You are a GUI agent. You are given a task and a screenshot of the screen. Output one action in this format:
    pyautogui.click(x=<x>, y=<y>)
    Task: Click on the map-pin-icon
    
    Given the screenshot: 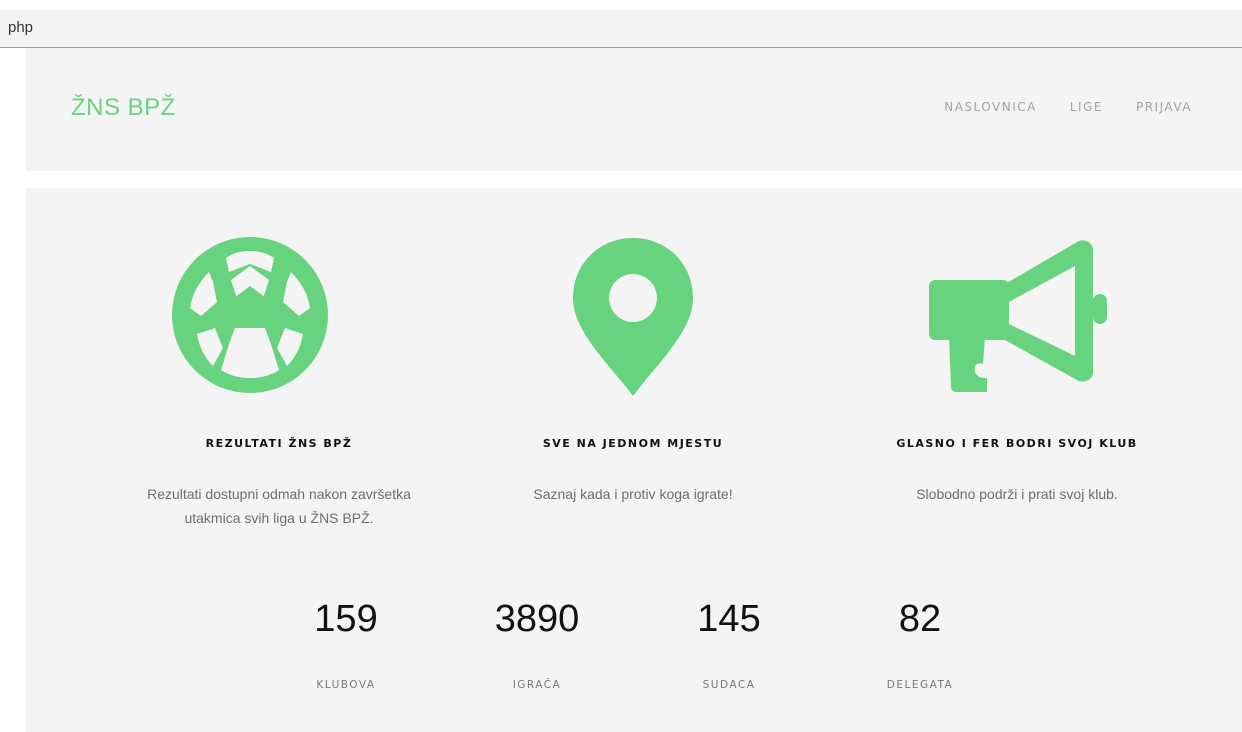 What is the action you would take?
    pyautogui.click(x=633, y=317)
    